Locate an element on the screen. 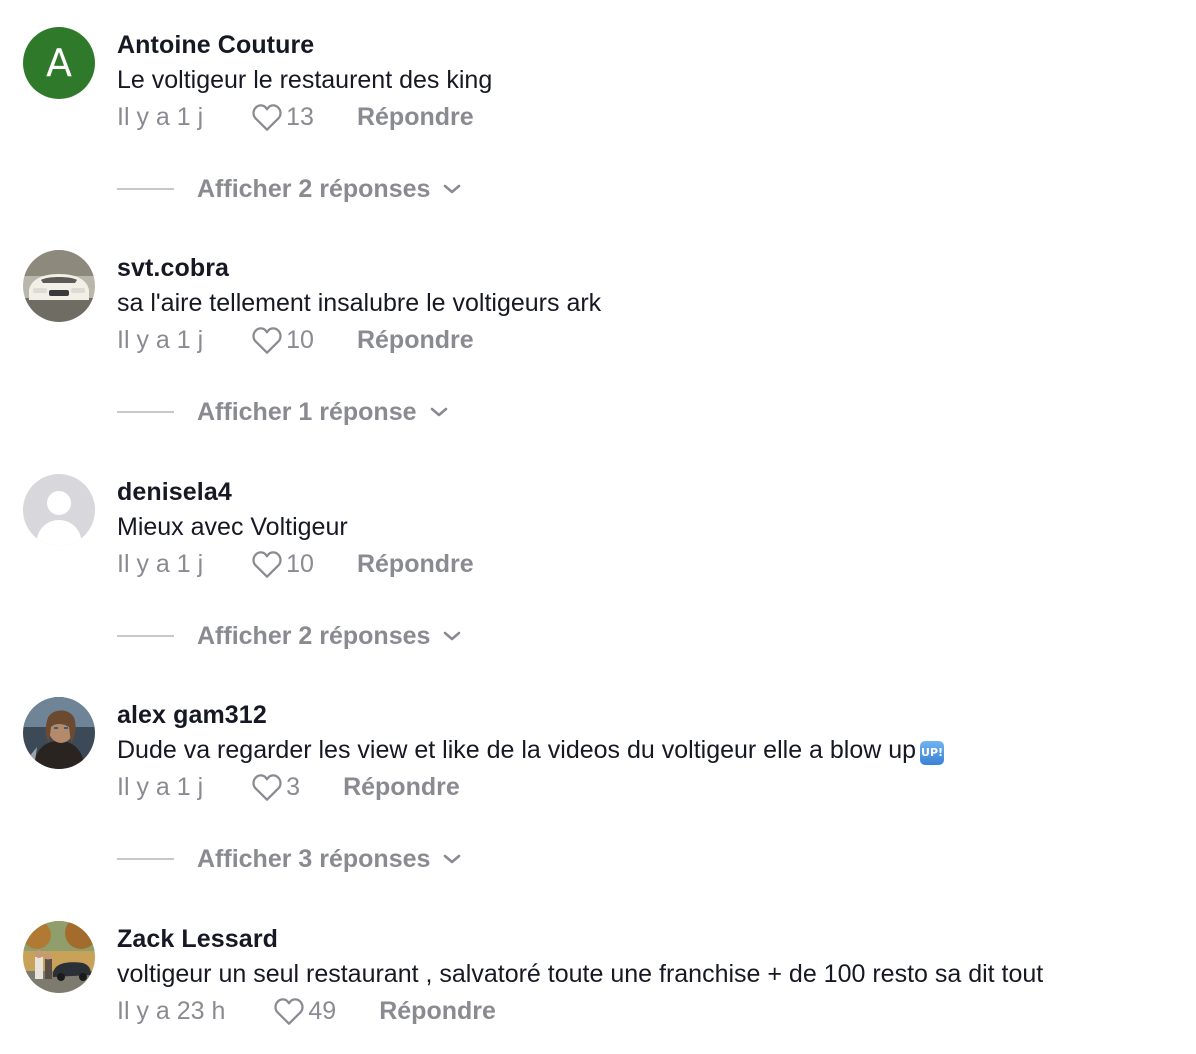  like-button: 49 is located at coordinates (326, 1011).